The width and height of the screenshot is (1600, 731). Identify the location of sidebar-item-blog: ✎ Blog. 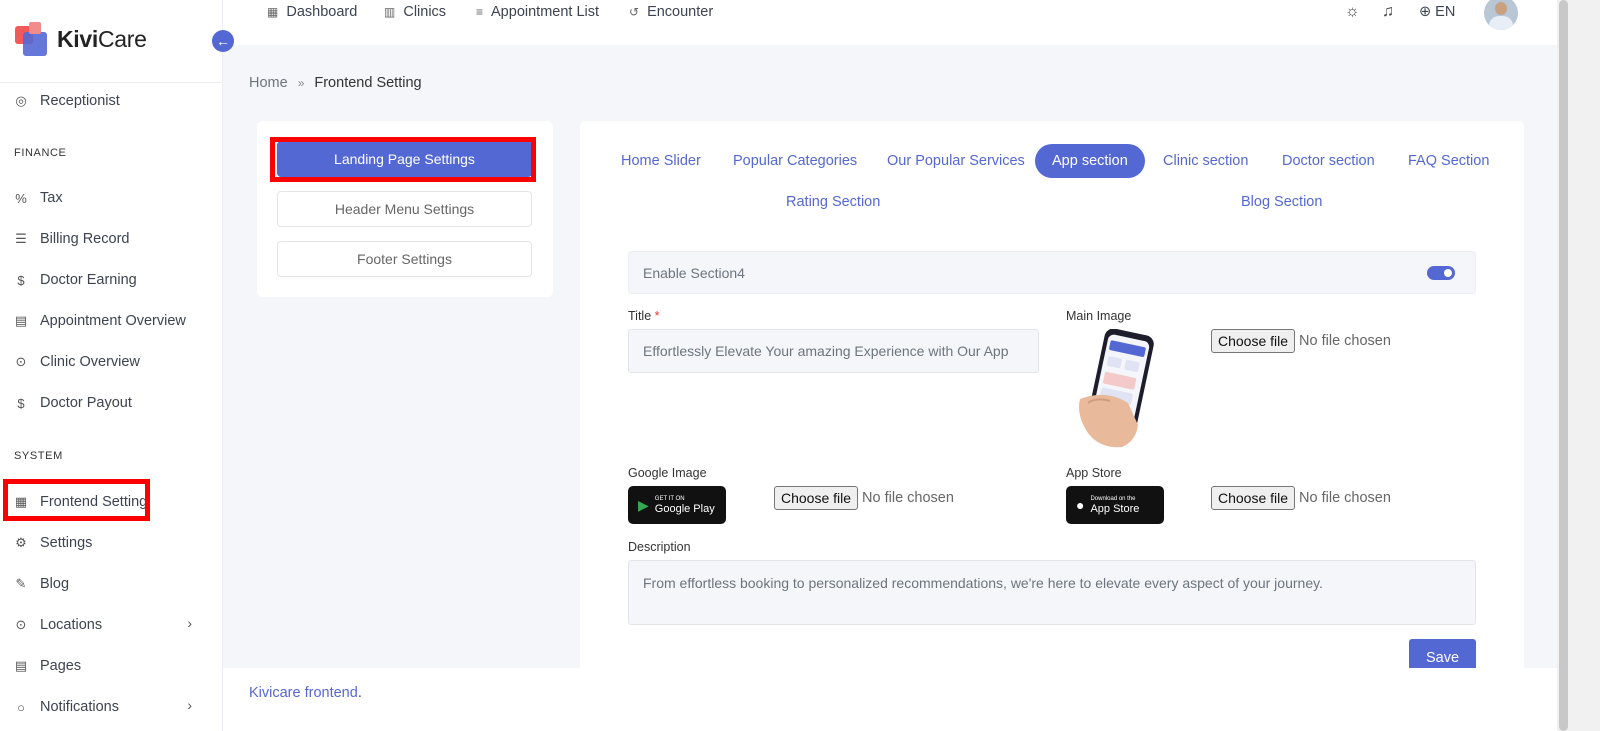
(41, 584).